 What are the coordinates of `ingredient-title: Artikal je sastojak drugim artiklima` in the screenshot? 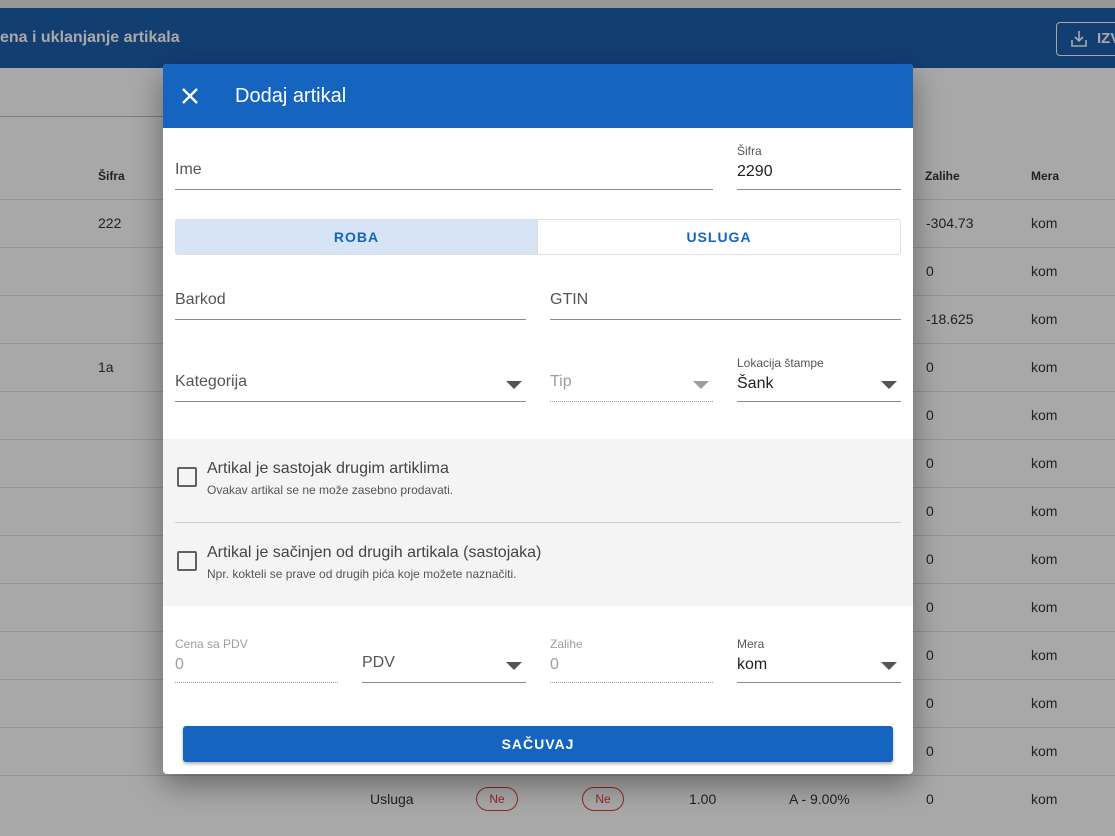 It's located at (328, 468).